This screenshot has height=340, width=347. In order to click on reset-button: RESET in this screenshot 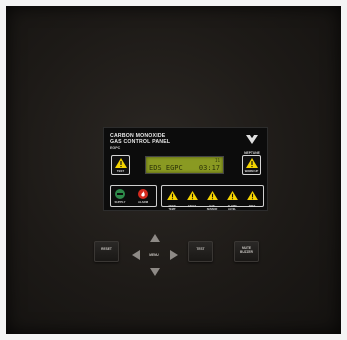, I will do `click(106, 251)`.